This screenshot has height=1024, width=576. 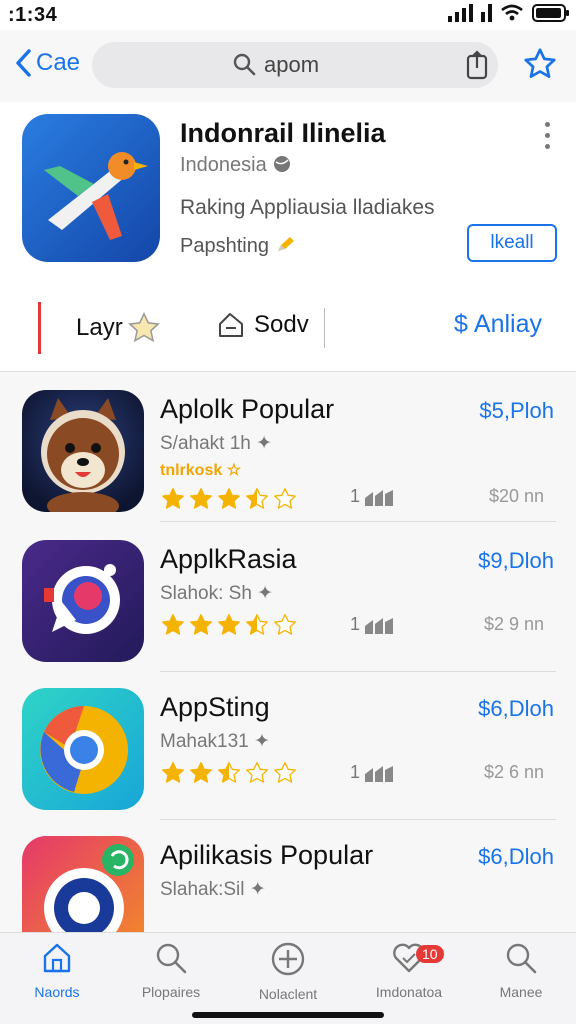 What do you see at coordinates (550, 13) in the screenshot?
I see `battery-icon` at bounding box center [550, 13].